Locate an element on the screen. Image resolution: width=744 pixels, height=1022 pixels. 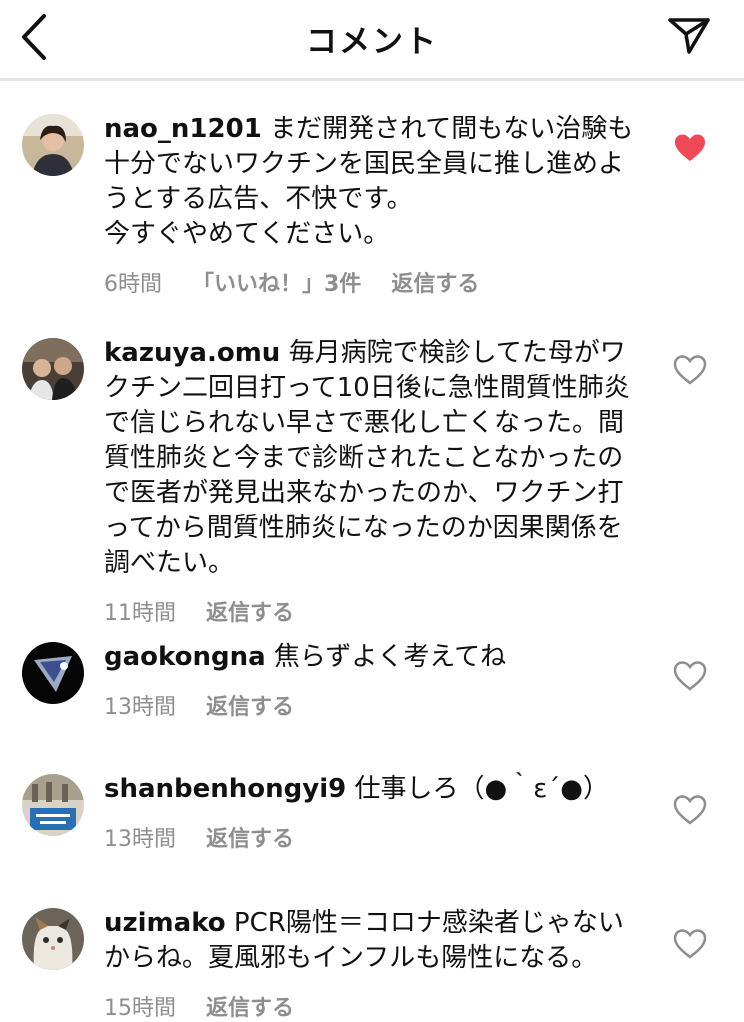
heart-filled-icon is located at coordinates (690, 147).